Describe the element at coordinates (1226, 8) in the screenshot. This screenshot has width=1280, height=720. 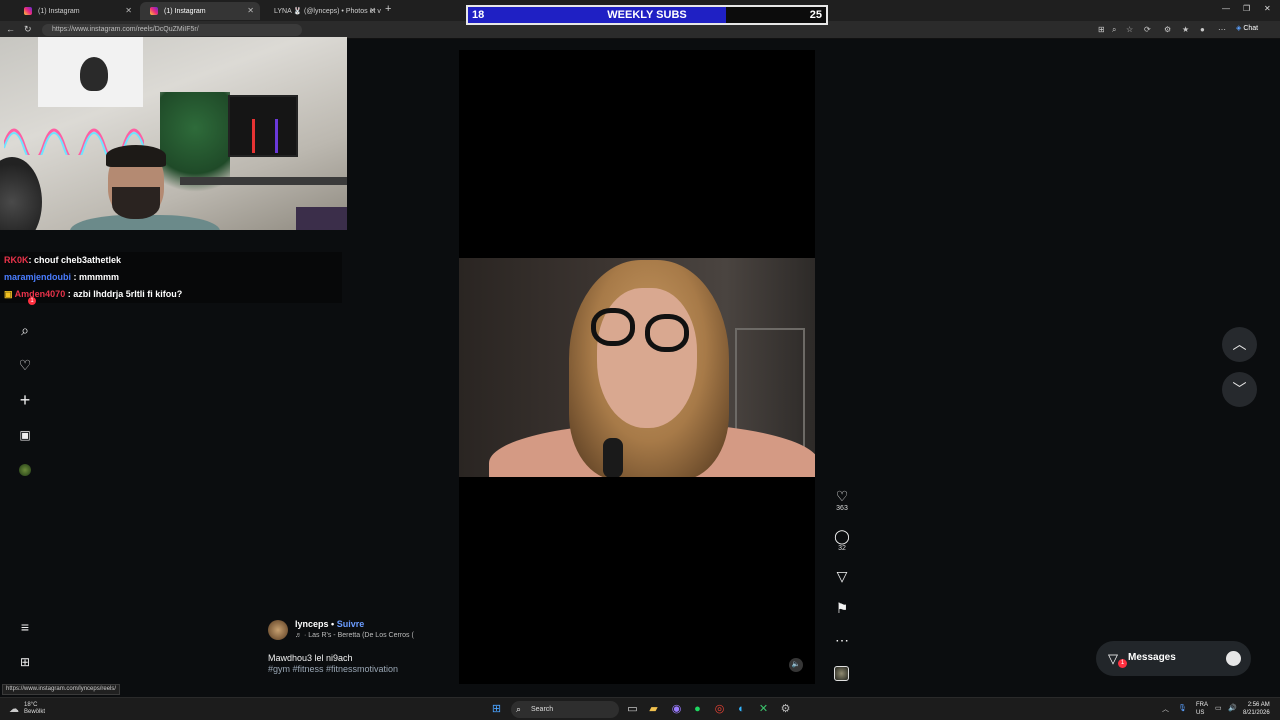
I see `minimize-icon: —` at that location.